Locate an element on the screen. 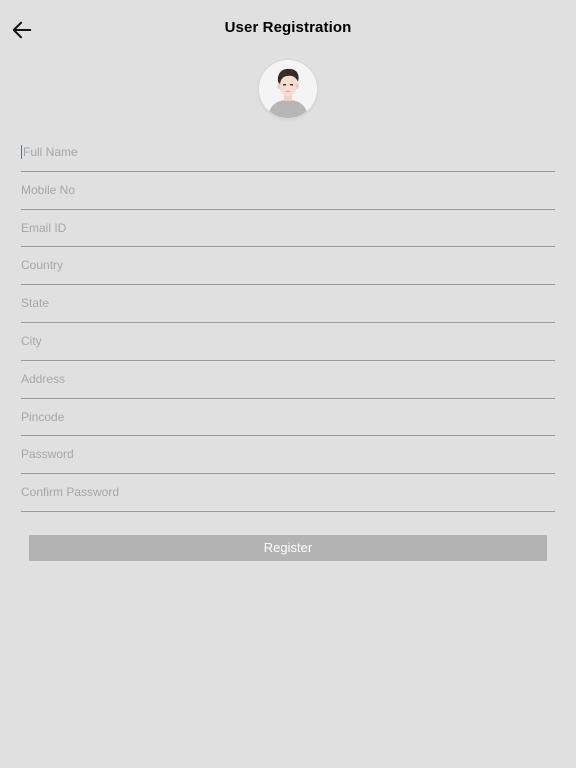 This screenshot has height=768, width=576. user-avatar-icon is located at coordinates (288, 89).